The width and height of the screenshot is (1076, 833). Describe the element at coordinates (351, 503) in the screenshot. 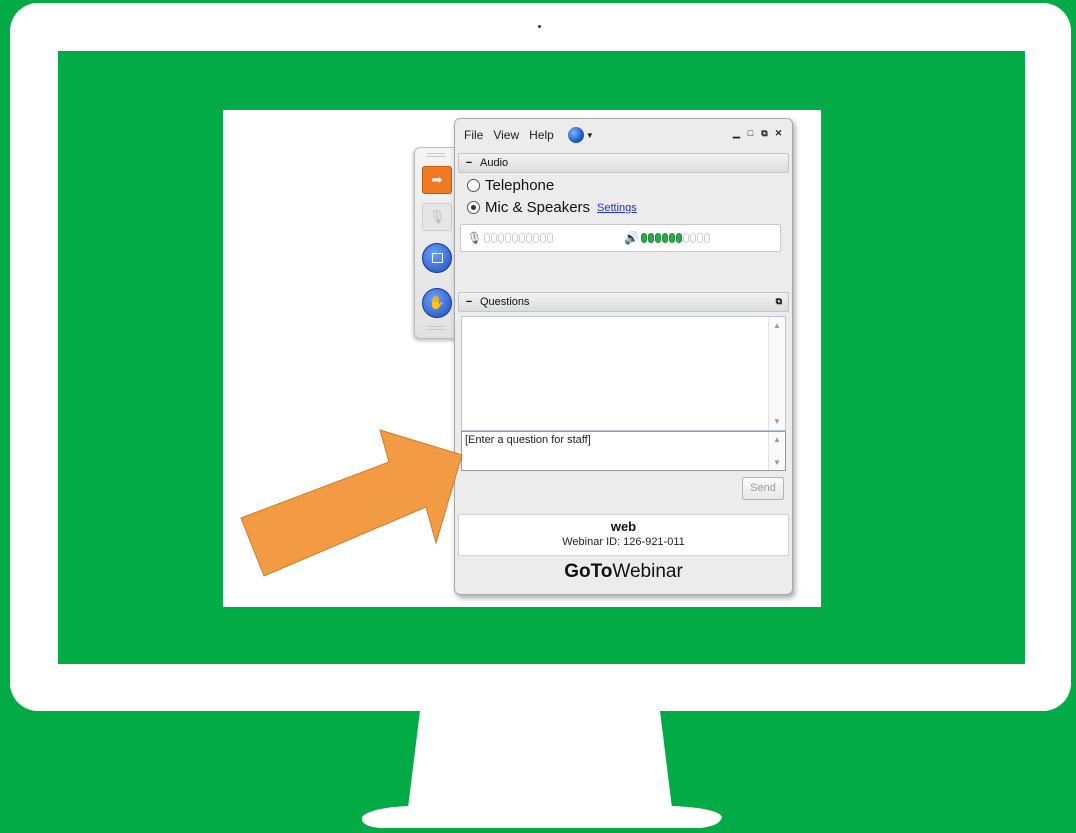

I see `callout-arrow` at that location.